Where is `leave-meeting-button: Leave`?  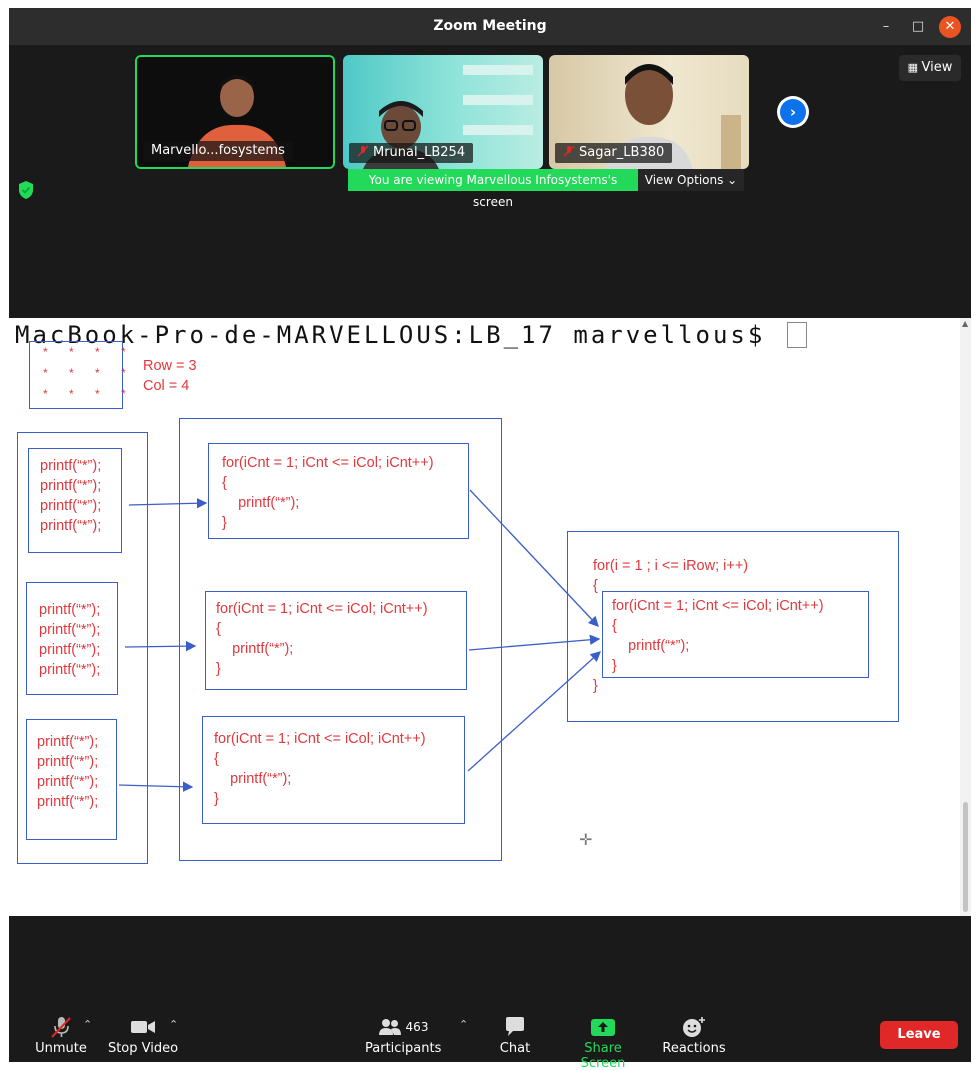
leave-meeting-button: Leave is located at coordinates (919, 1035).